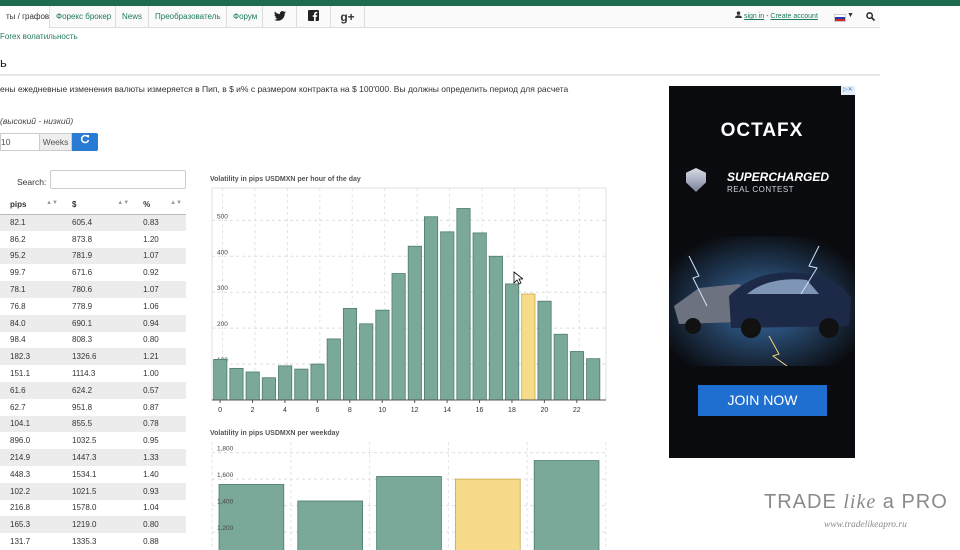 This screenshot has width=960, height=550. I want to click on ad-logo: OCTAFX, so click(762, 130).